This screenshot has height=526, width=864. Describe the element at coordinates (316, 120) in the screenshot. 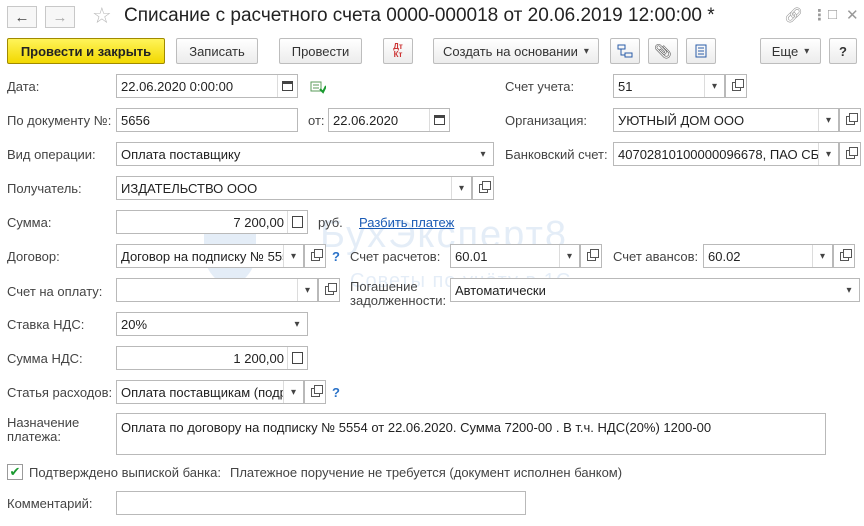

I see `from-label: от:` at that location.